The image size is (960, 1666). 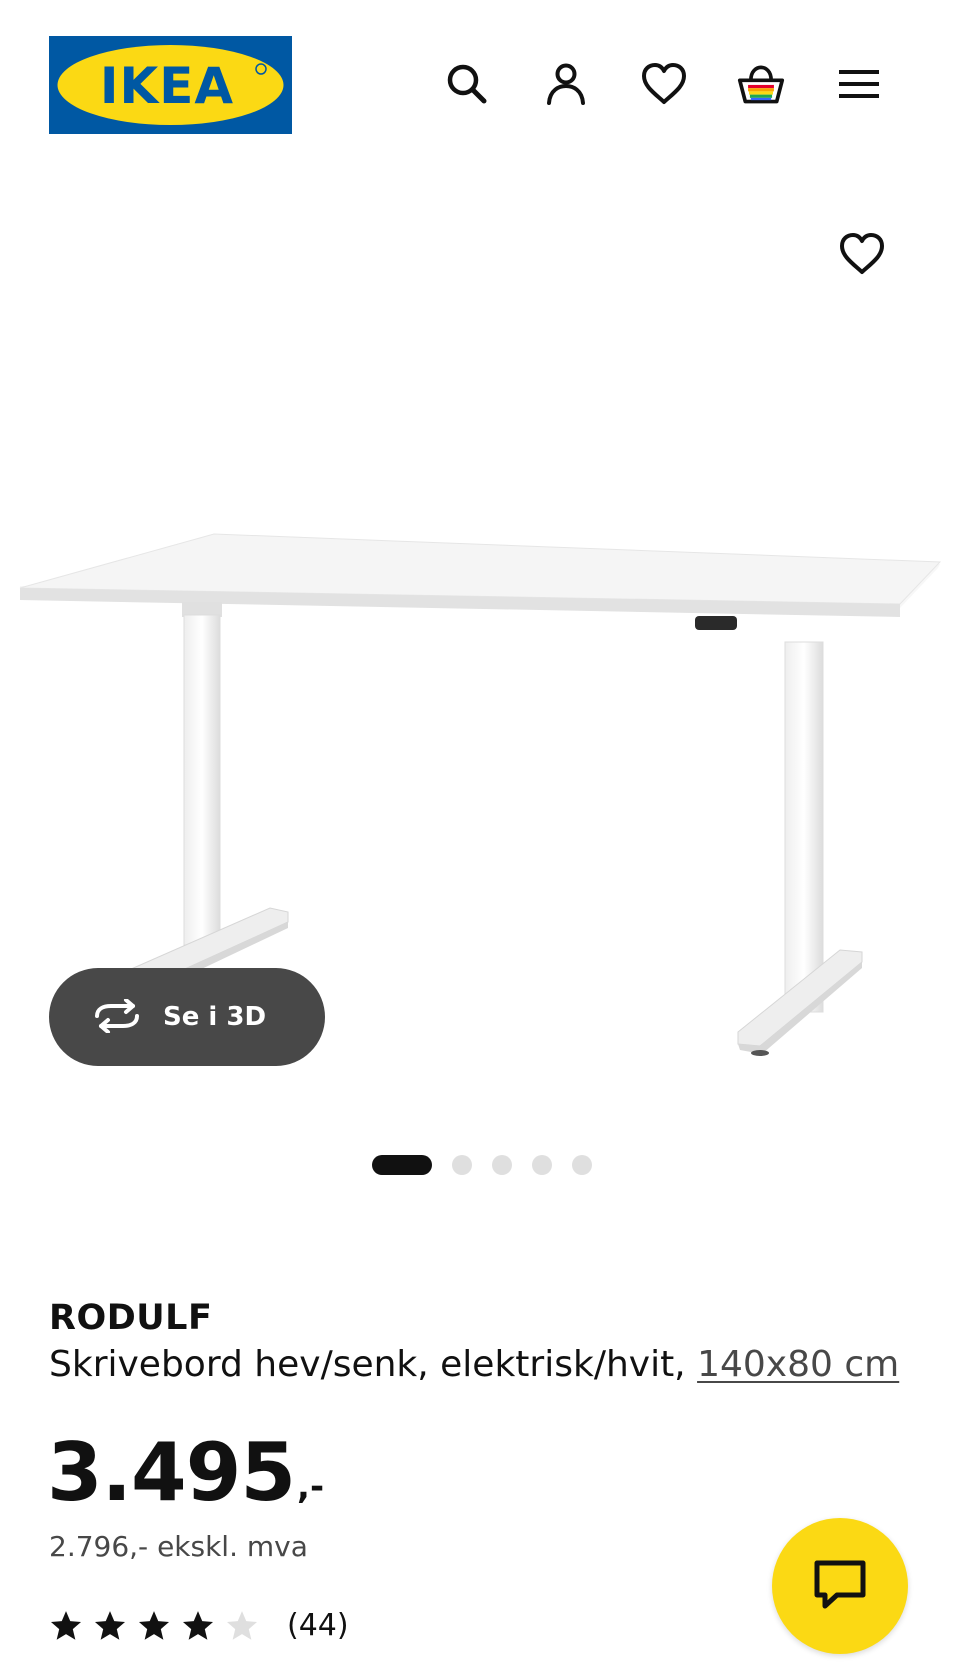 What do you see at coordinates (482, 1165) in the screenshot?
I see `image-carousel-pager` at bounding box center [482, 1165].